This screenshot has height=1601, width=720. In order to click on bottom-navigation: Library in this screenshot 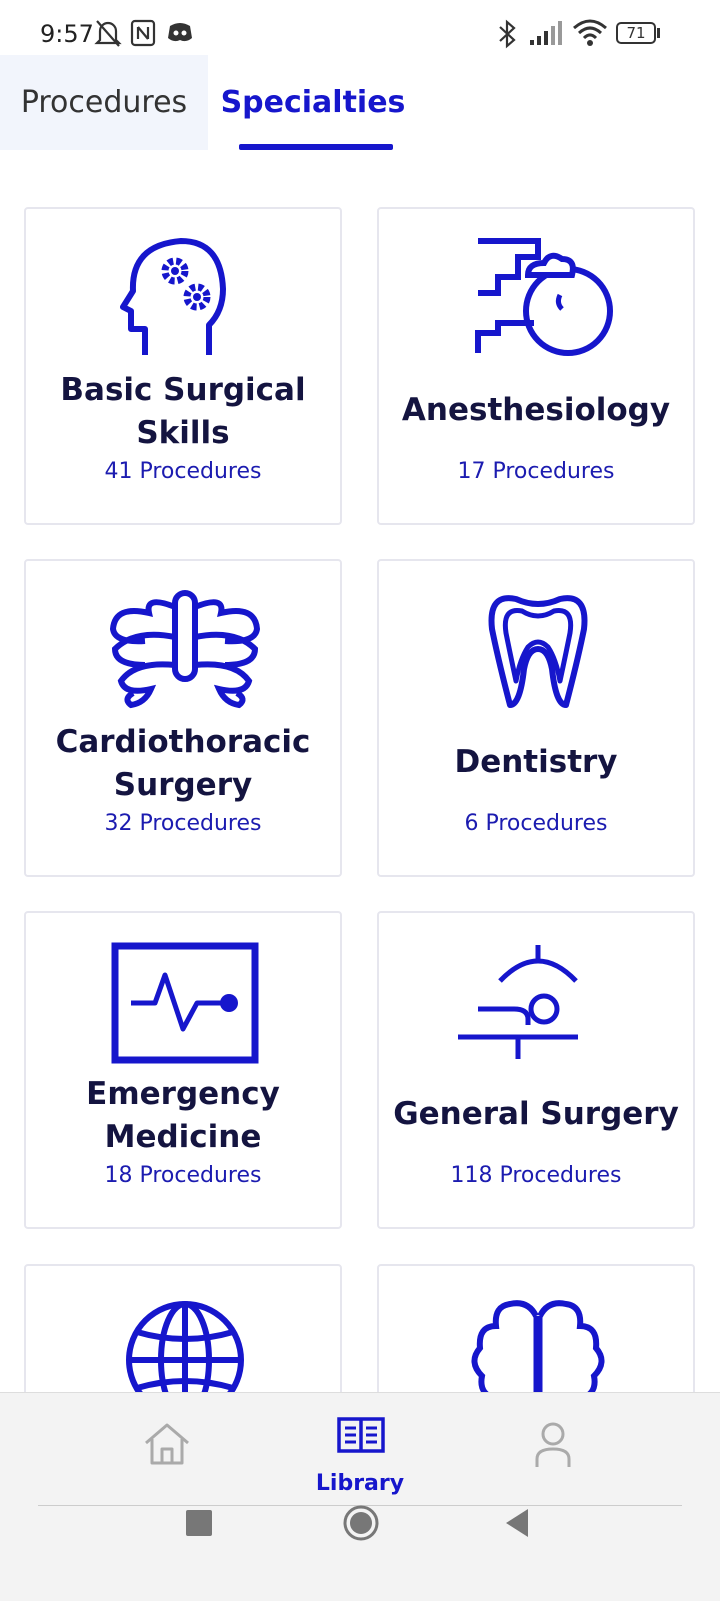, I will do `click(360, 1496)`.